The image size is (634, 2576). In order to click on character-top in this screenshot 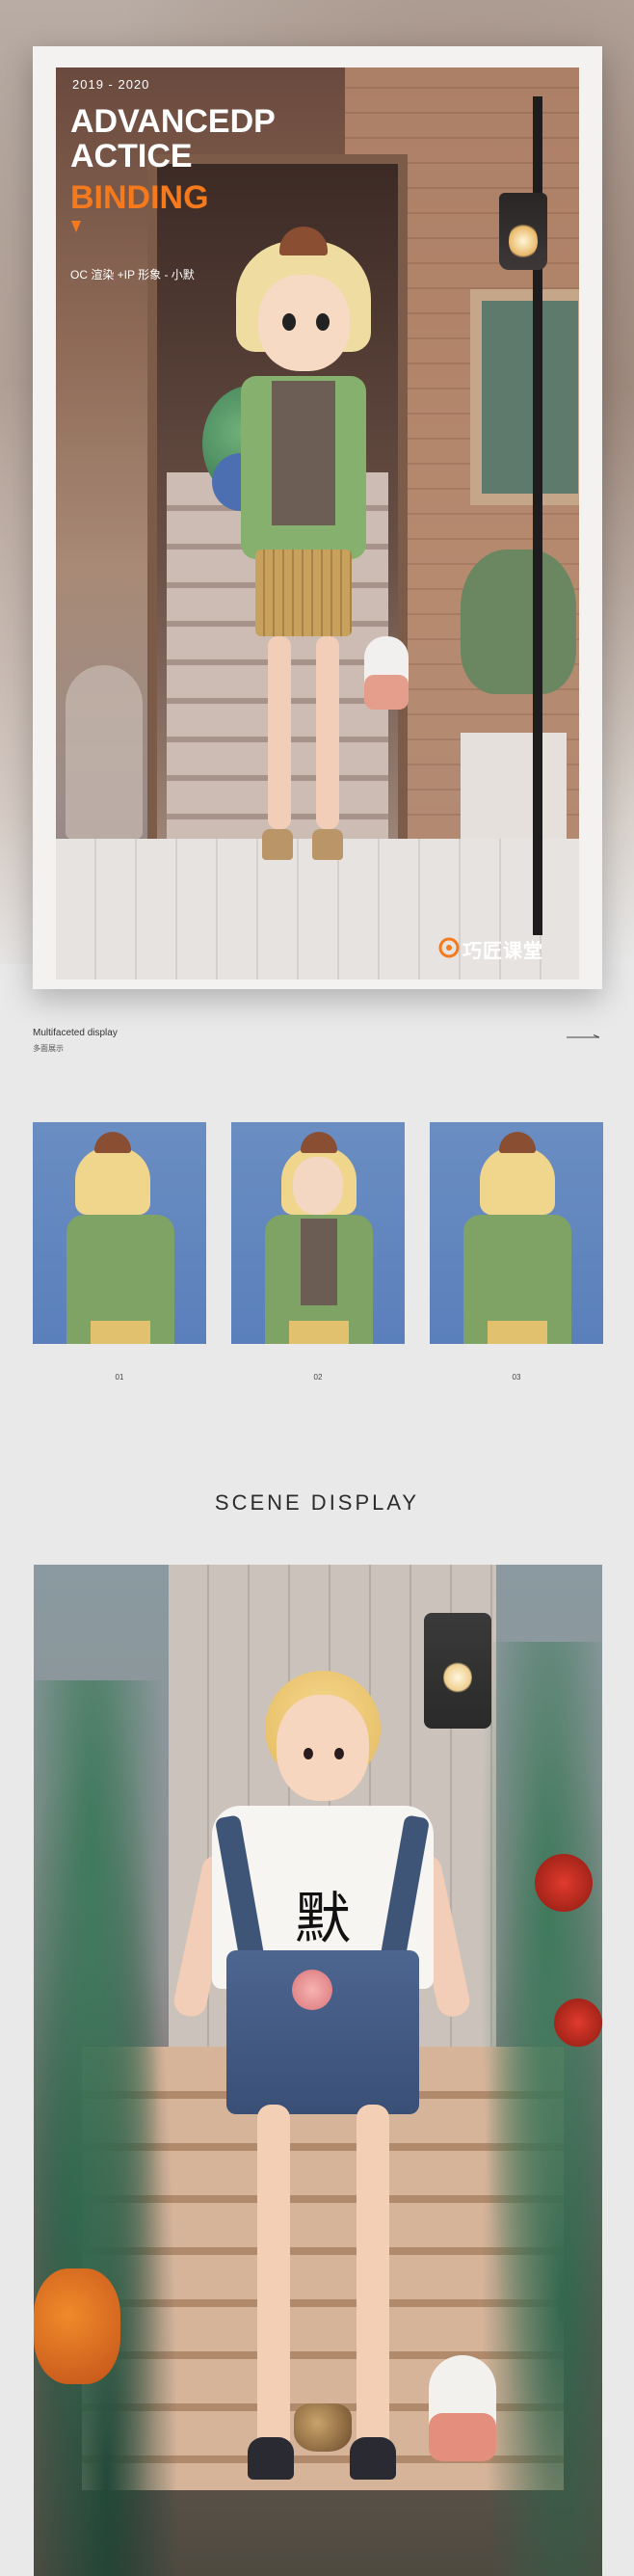, I will do `click(303, 453)`.